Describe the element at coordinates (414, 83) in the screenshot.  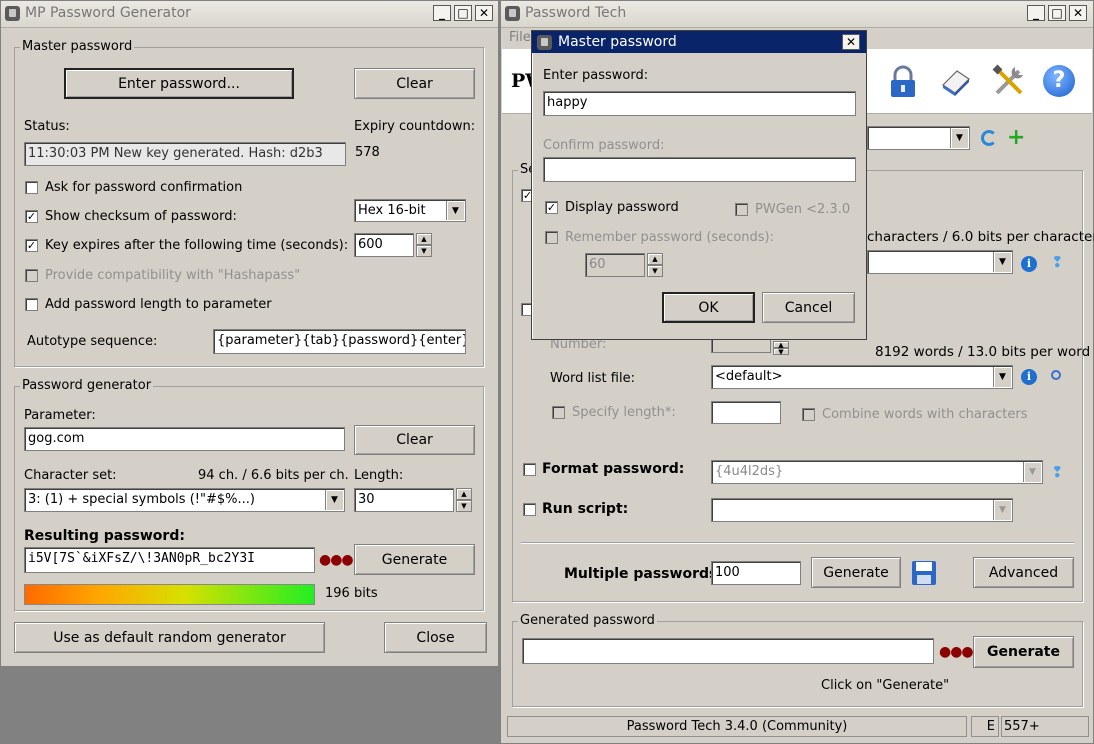
I see `master-clear-button: Clear` at that location.